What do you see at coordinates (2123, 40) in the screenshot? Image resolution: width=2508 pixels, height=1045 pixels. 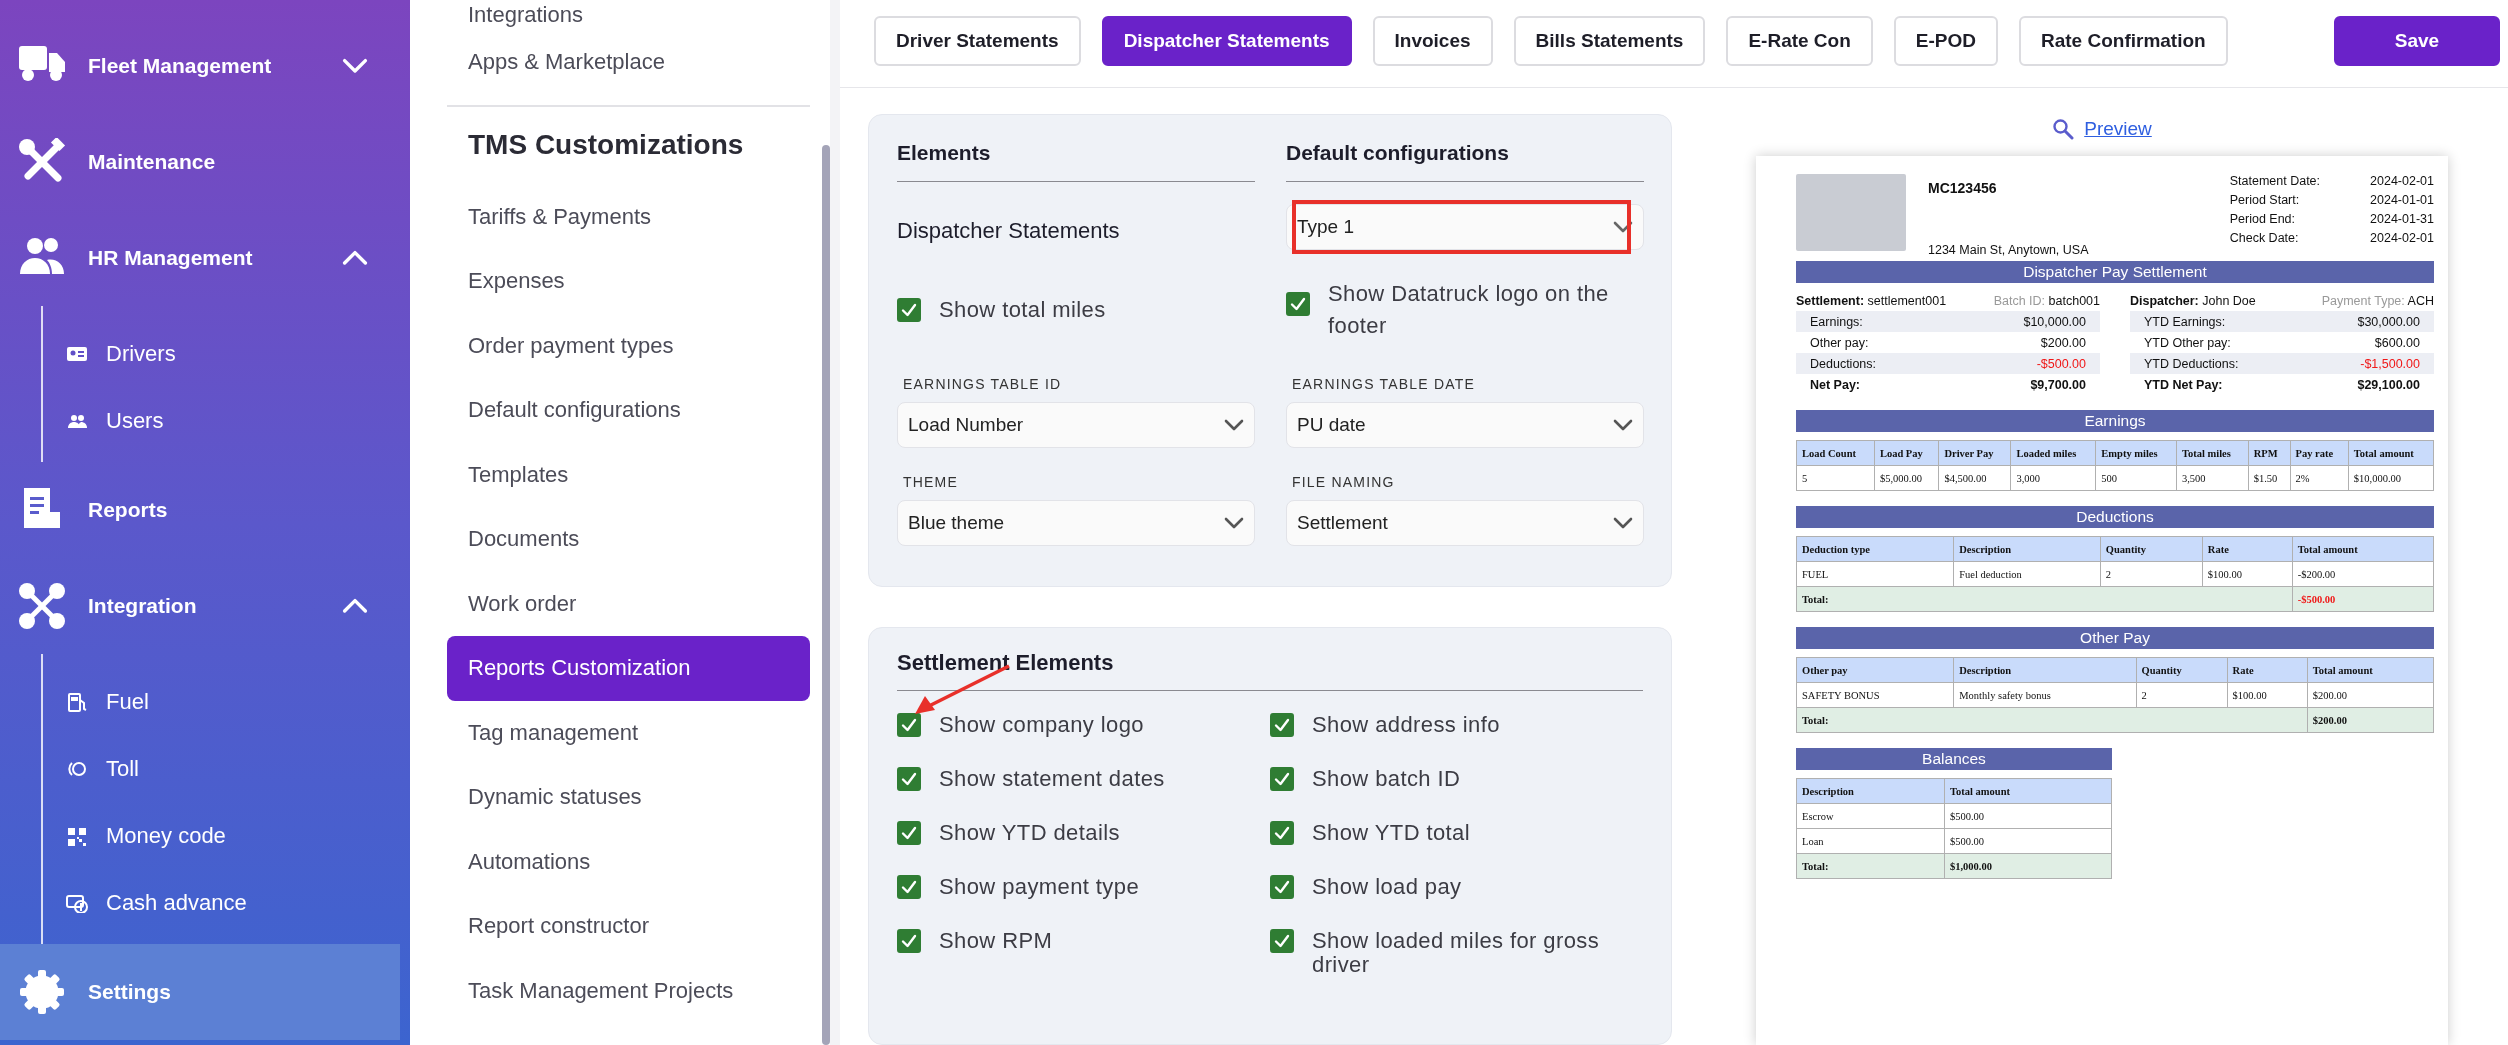 I see `tab: Rate Confirmation` at bounding box center [2123, 40].